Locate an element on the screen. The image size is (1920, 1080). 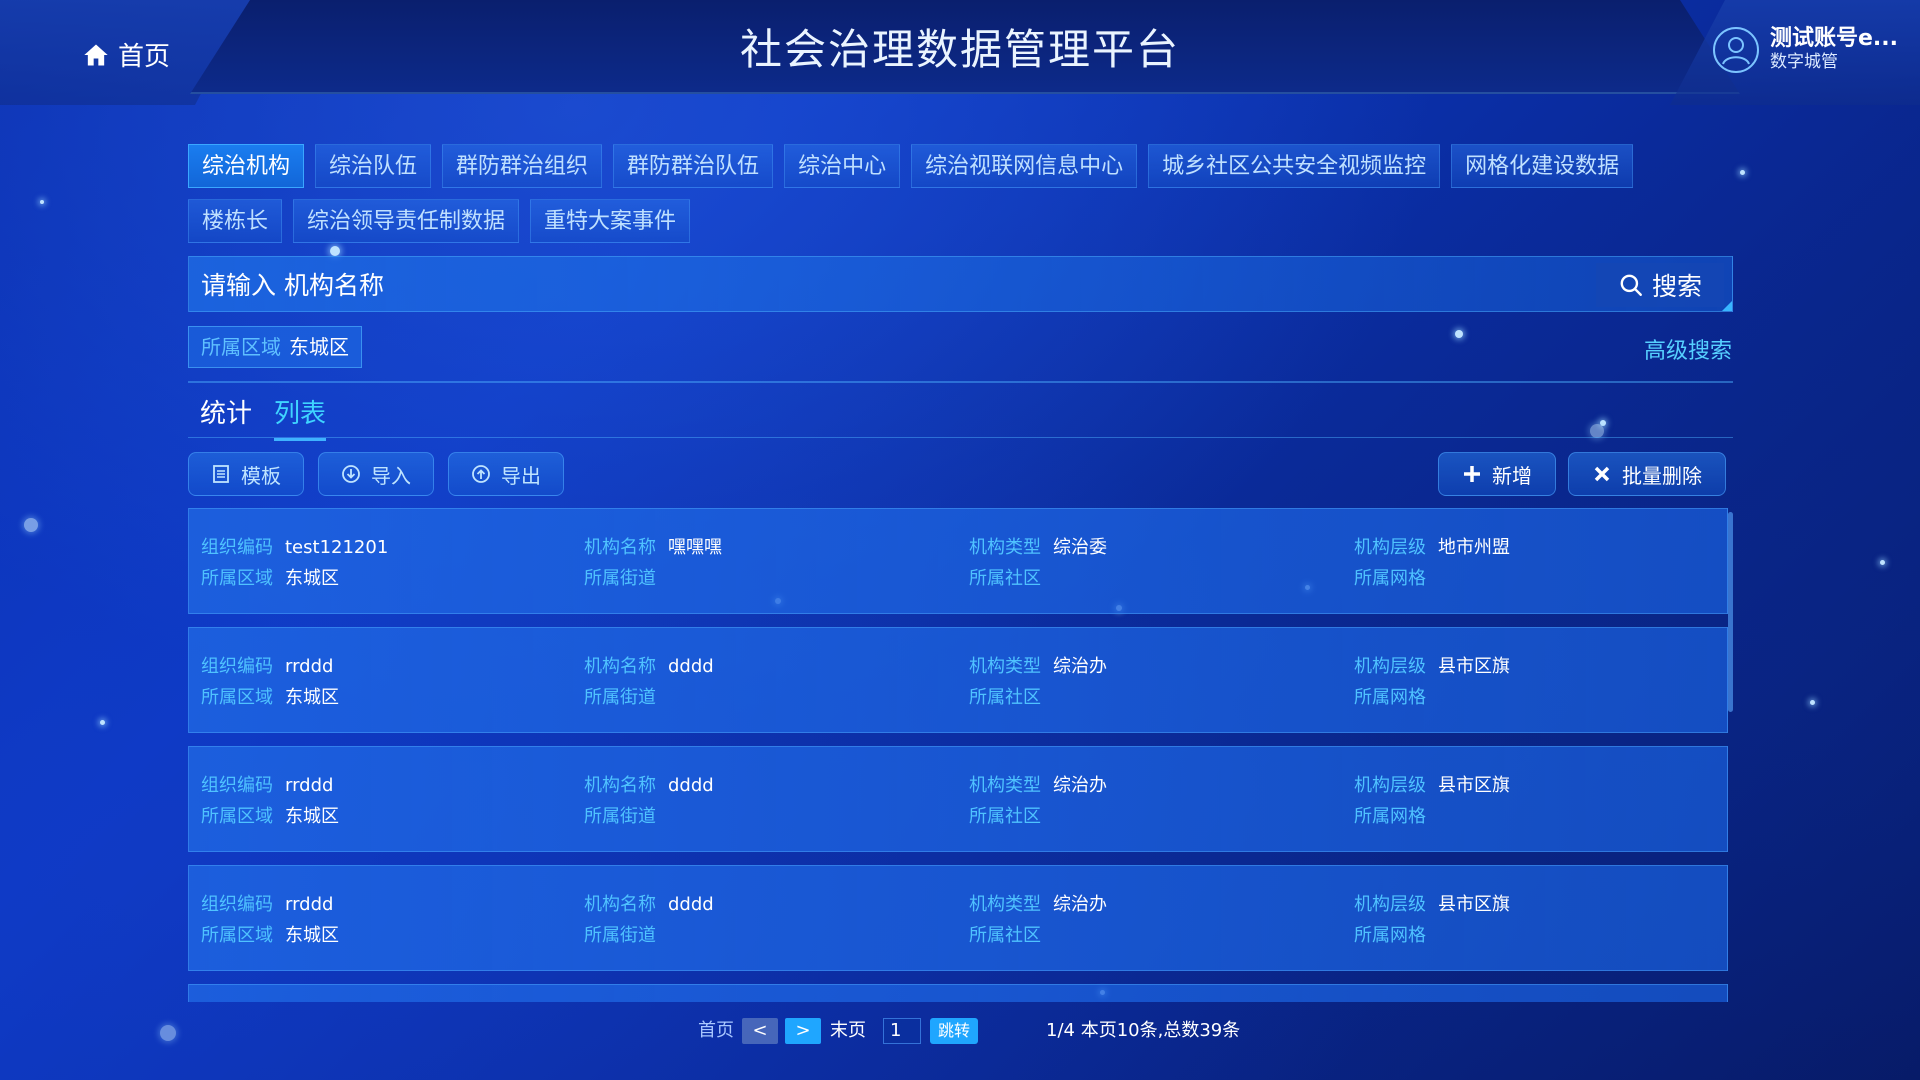
field-name: 机构名称 嘿嘿嘿 is located at coordinates (653, 546).